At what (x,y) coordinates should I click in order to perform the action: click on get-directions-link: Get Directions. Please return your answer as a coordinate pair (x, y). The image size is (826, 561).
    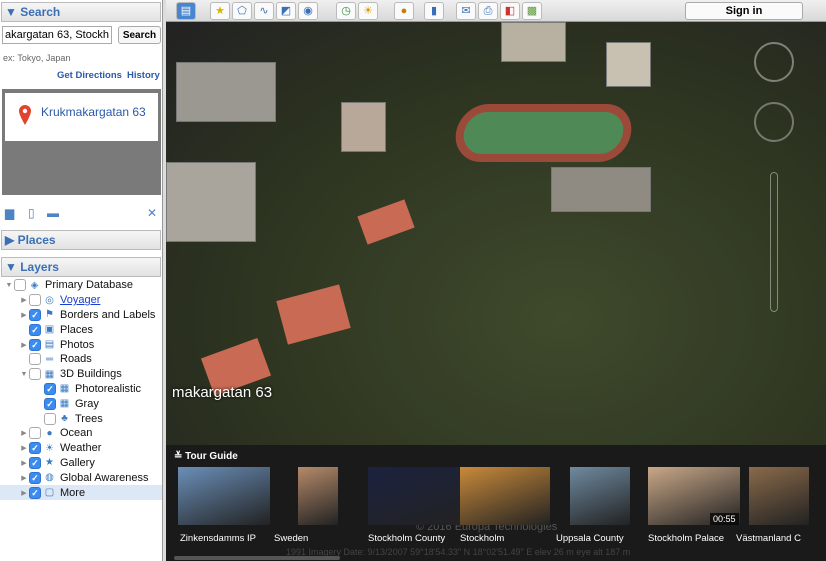
    Looking at the image, I should click on (89, 75).